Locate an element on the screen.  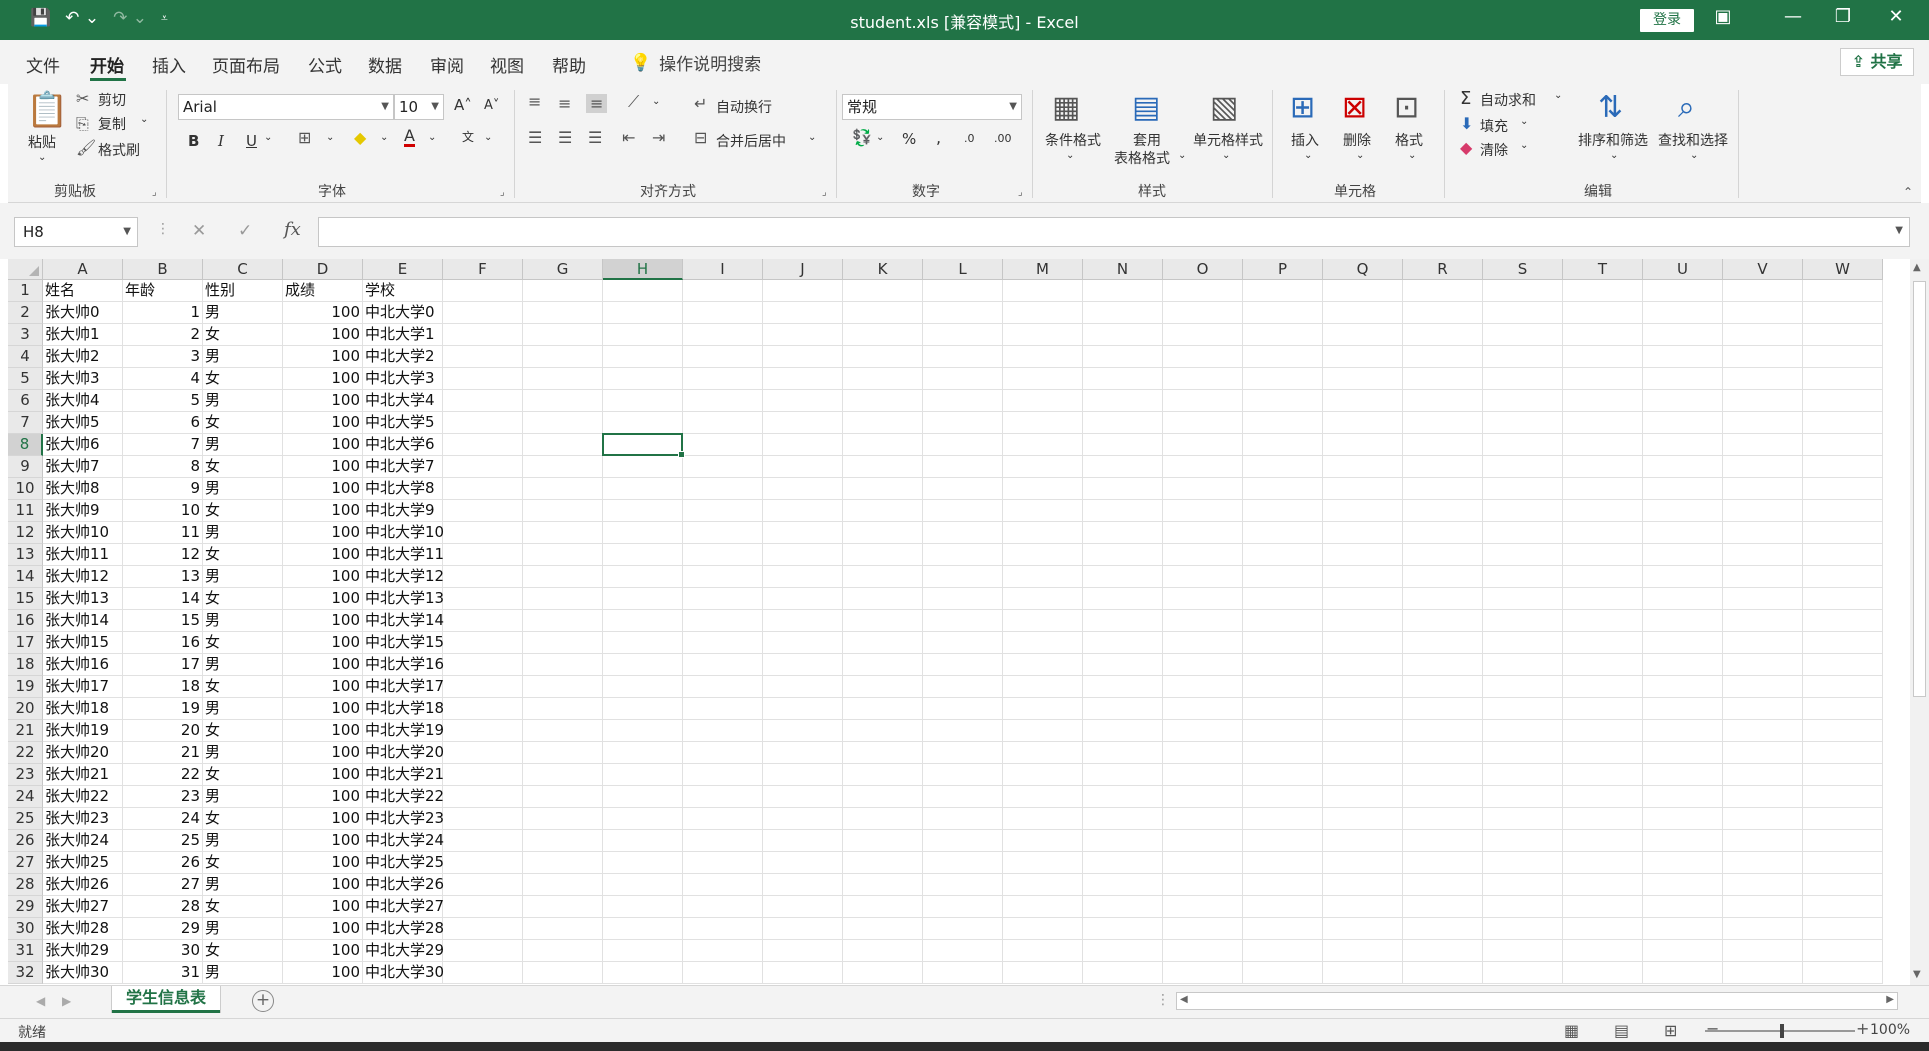
cell-B27: 26 is located at coordinates (163, 863).